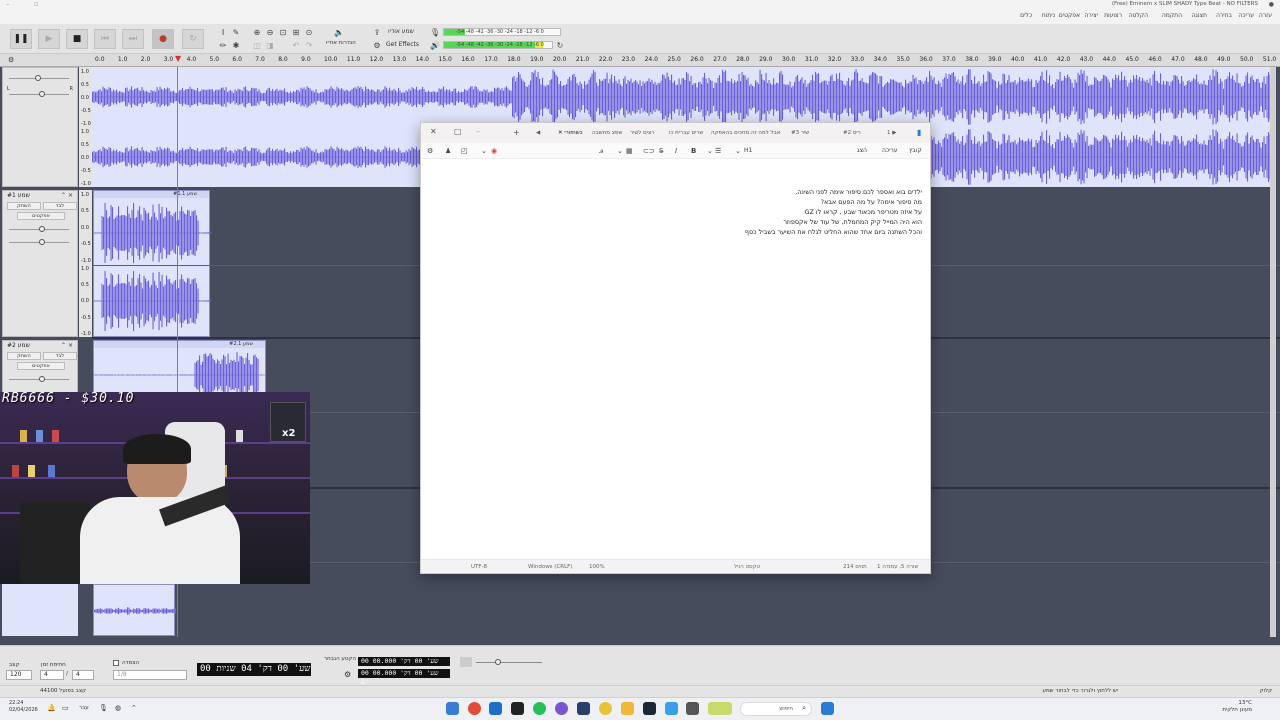 The width and height of the screenshot is (1280, 720). I want to click on bold-icon: B, so click(693, 151).